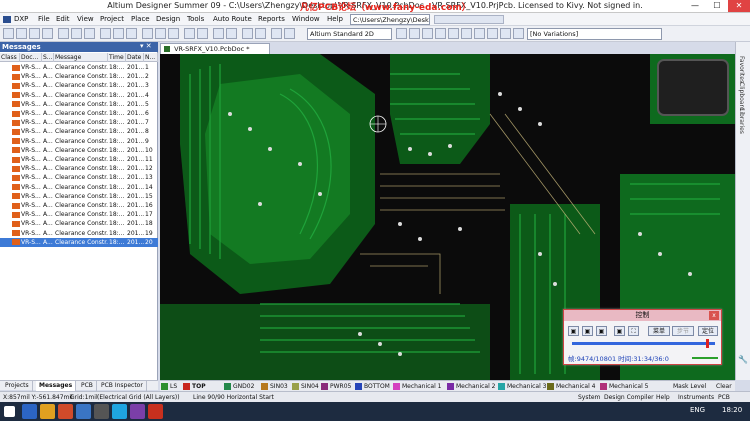 The height and width of the screenshot is (421, 750). Describe the element at coordinates (240, 386) in the screenshot. I see `layer-tab: GND02` at that location.